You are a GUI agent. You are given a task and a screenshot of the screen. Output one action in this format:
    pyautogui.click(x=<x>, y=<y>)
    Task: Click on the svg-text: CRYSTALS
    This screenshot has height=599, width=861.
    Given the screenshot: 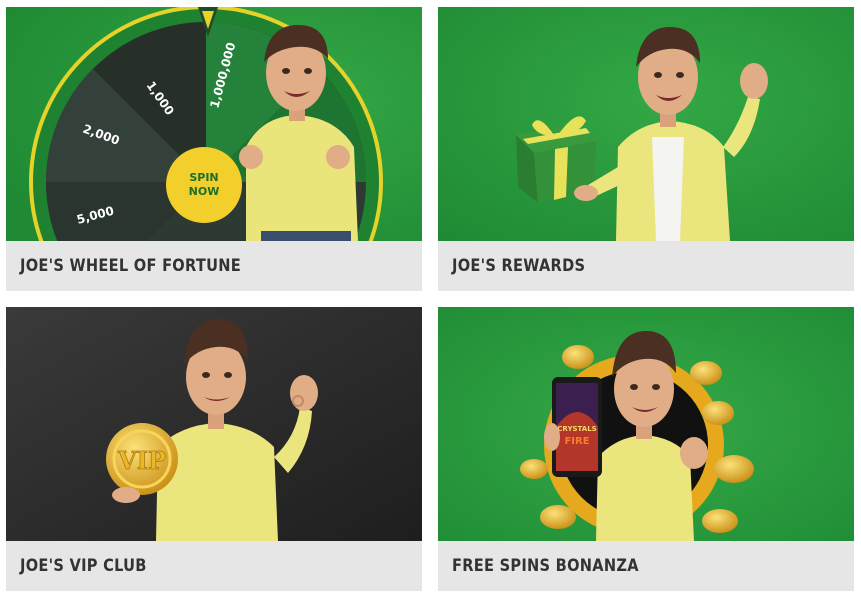 What is the action you would take?
    pyautogui.click(x=576, y=429)
    